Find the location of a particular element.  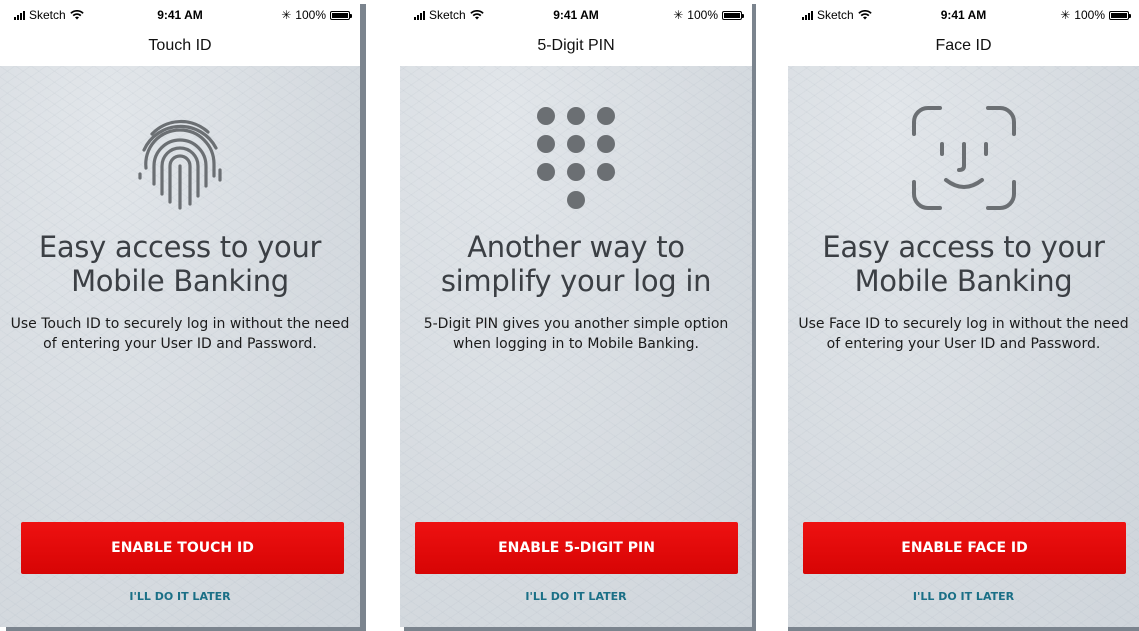

page-title: Face ID is located at coordinates (963, 48).